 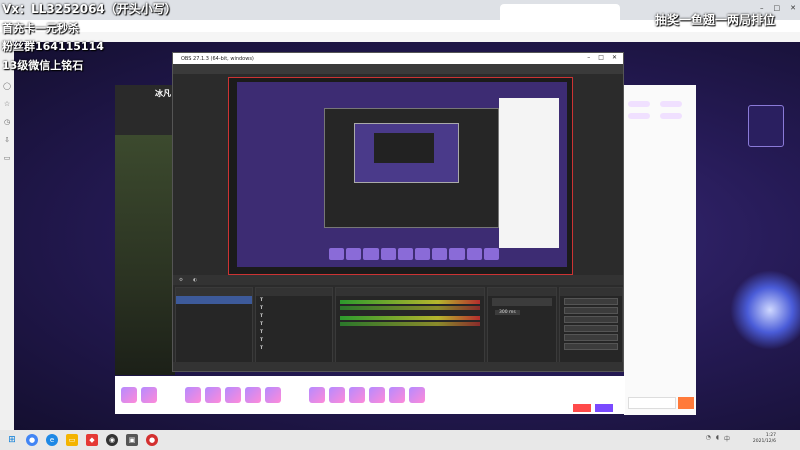 What do you see at coordinates (214, 292) in the screenshot?
I see `scenes-header` at bounding box center [214, 292].